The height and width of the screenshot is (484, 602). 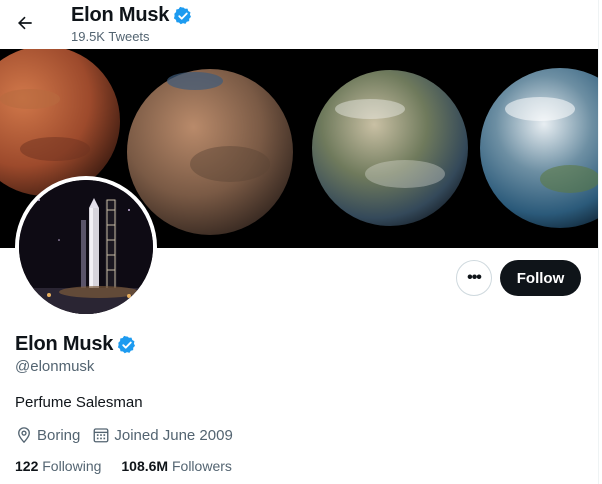 I want to click on profile-name-row: Elon Musk, so click(x=76, y=344).